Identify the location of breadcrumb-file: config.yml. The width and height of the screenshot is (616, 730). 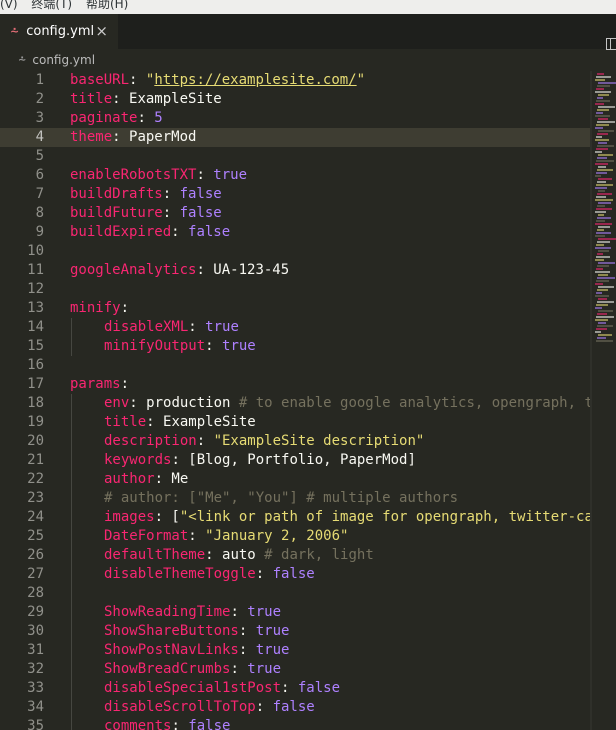
(63, 60).